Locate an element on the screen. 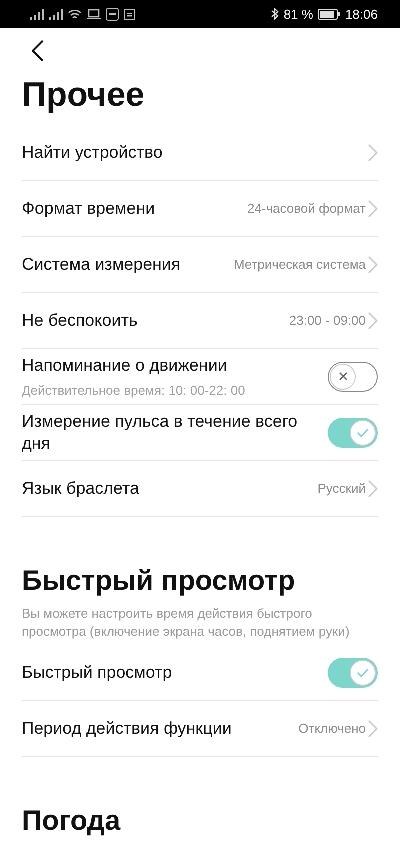 The width and height of the screenshot is (400, 867). close-icon is located at coordinates (343, 376).